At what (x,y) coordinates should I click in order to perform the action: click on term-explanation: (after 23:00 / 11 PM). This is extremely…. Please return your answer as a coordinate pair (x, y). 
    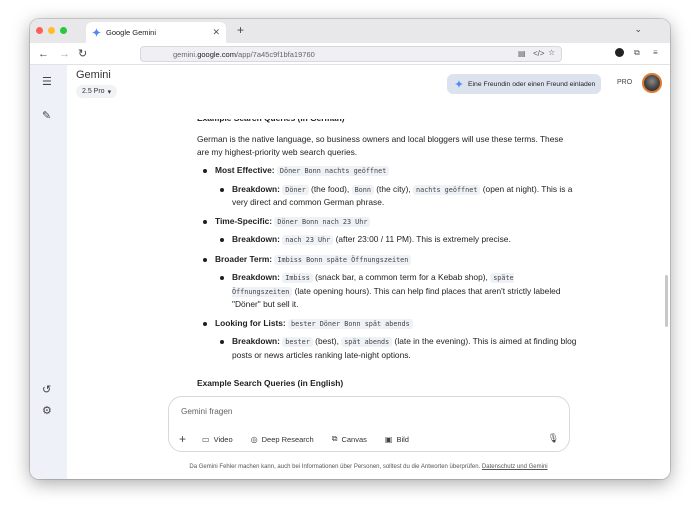
    Looking at the image, I should click on (422, 239).